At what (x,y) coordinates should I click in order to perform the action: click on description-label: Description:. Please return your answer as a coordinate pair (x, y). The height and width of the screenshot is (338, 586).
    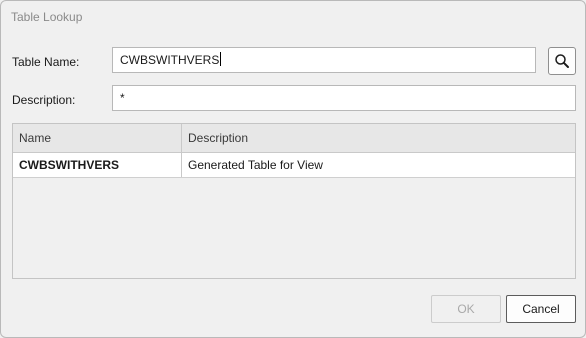
    Looking at the image, I should click on (44, 100).